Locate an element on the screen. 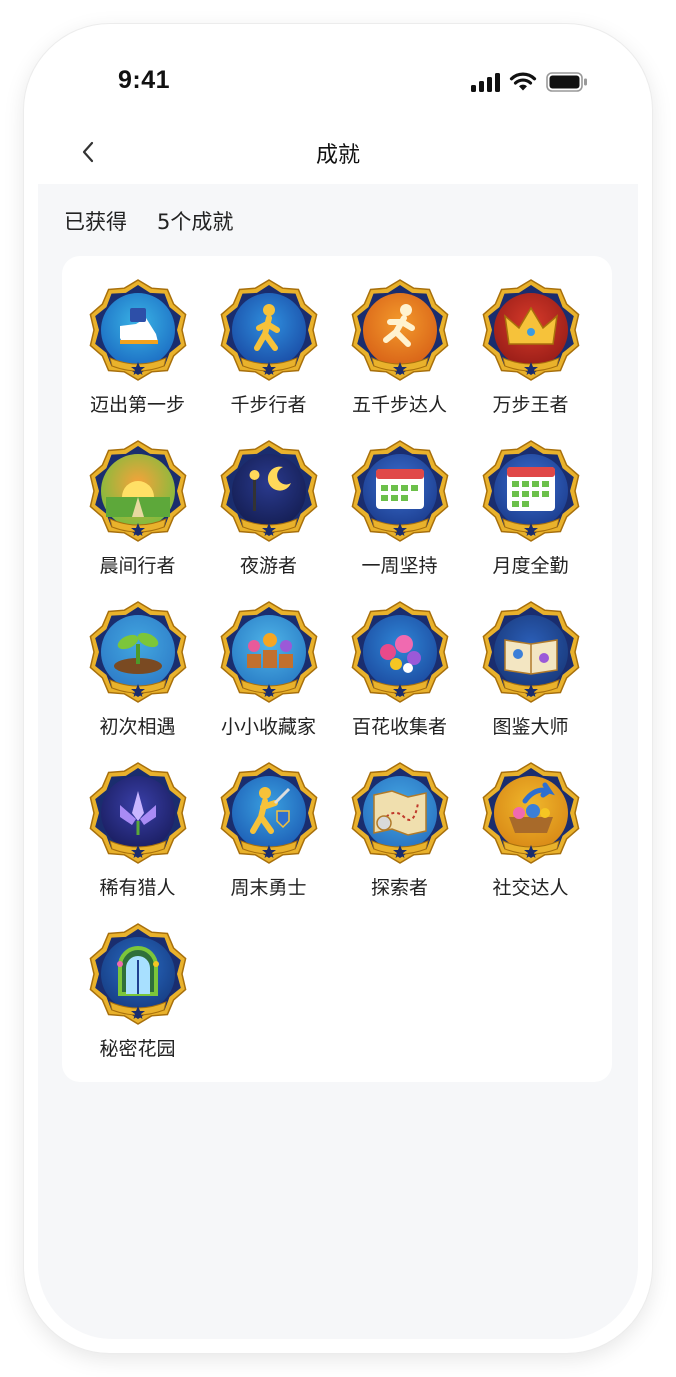 Image resolution: width=676 pixels, height=1377 pixels. achievement-item: 探索者 is located at coordinates (399, 841).